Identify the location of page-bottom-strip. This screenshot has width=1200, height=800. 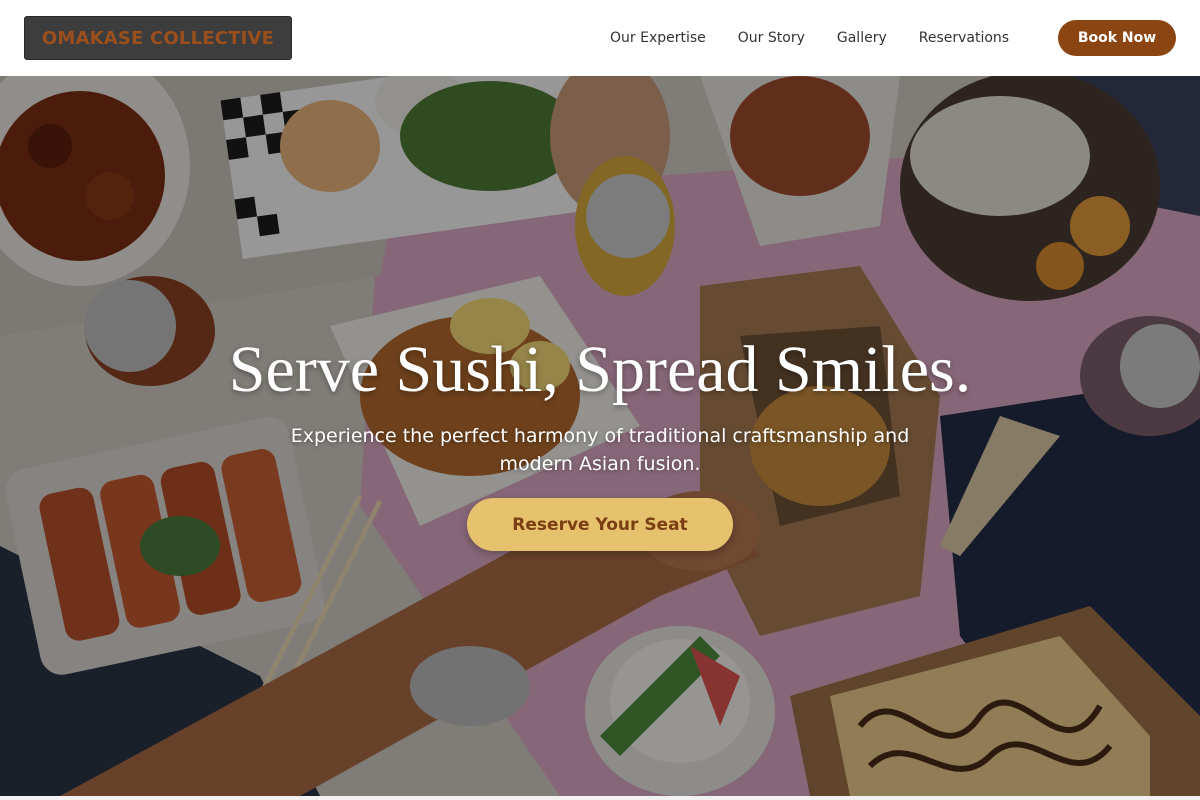
(600, 798).